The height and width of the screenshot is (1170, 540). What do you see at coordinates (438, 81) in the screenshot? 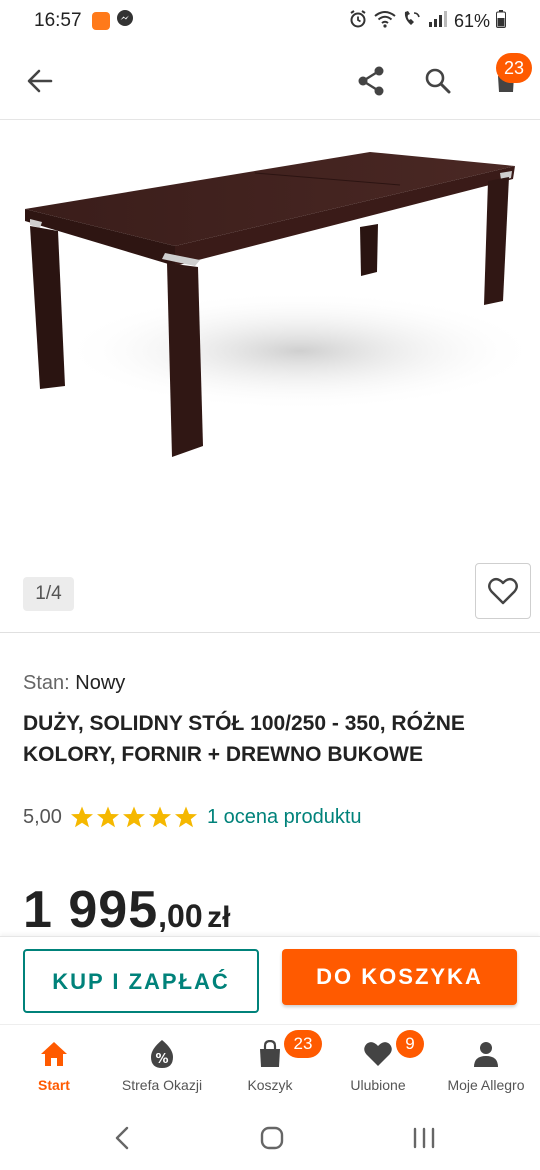
I see `search-icon` at bounding box center [438, 81].